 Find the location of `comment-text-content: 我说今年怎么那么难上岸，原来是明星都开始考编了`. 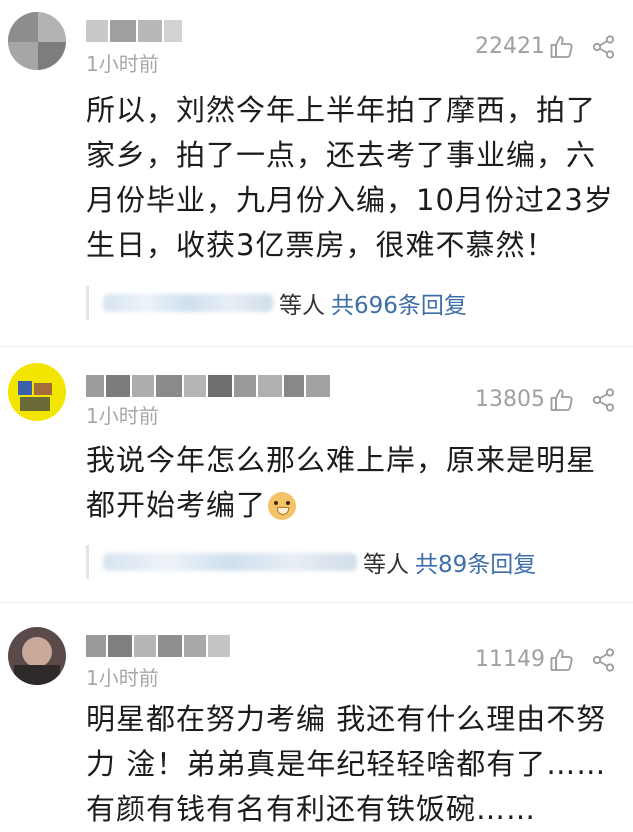

comment-text-content: 我说今年怎么那么难上岸，原来是明星都开始考编了 is located at coordinates (341, 482).